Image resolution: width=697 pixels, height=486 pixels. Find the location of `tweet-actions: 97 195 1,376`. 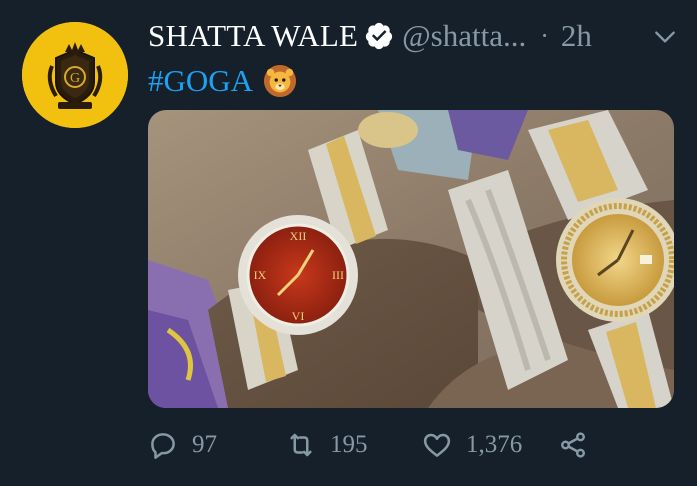

tweet-actions: 97 195 1,376 is located at coordinates (411, 445).